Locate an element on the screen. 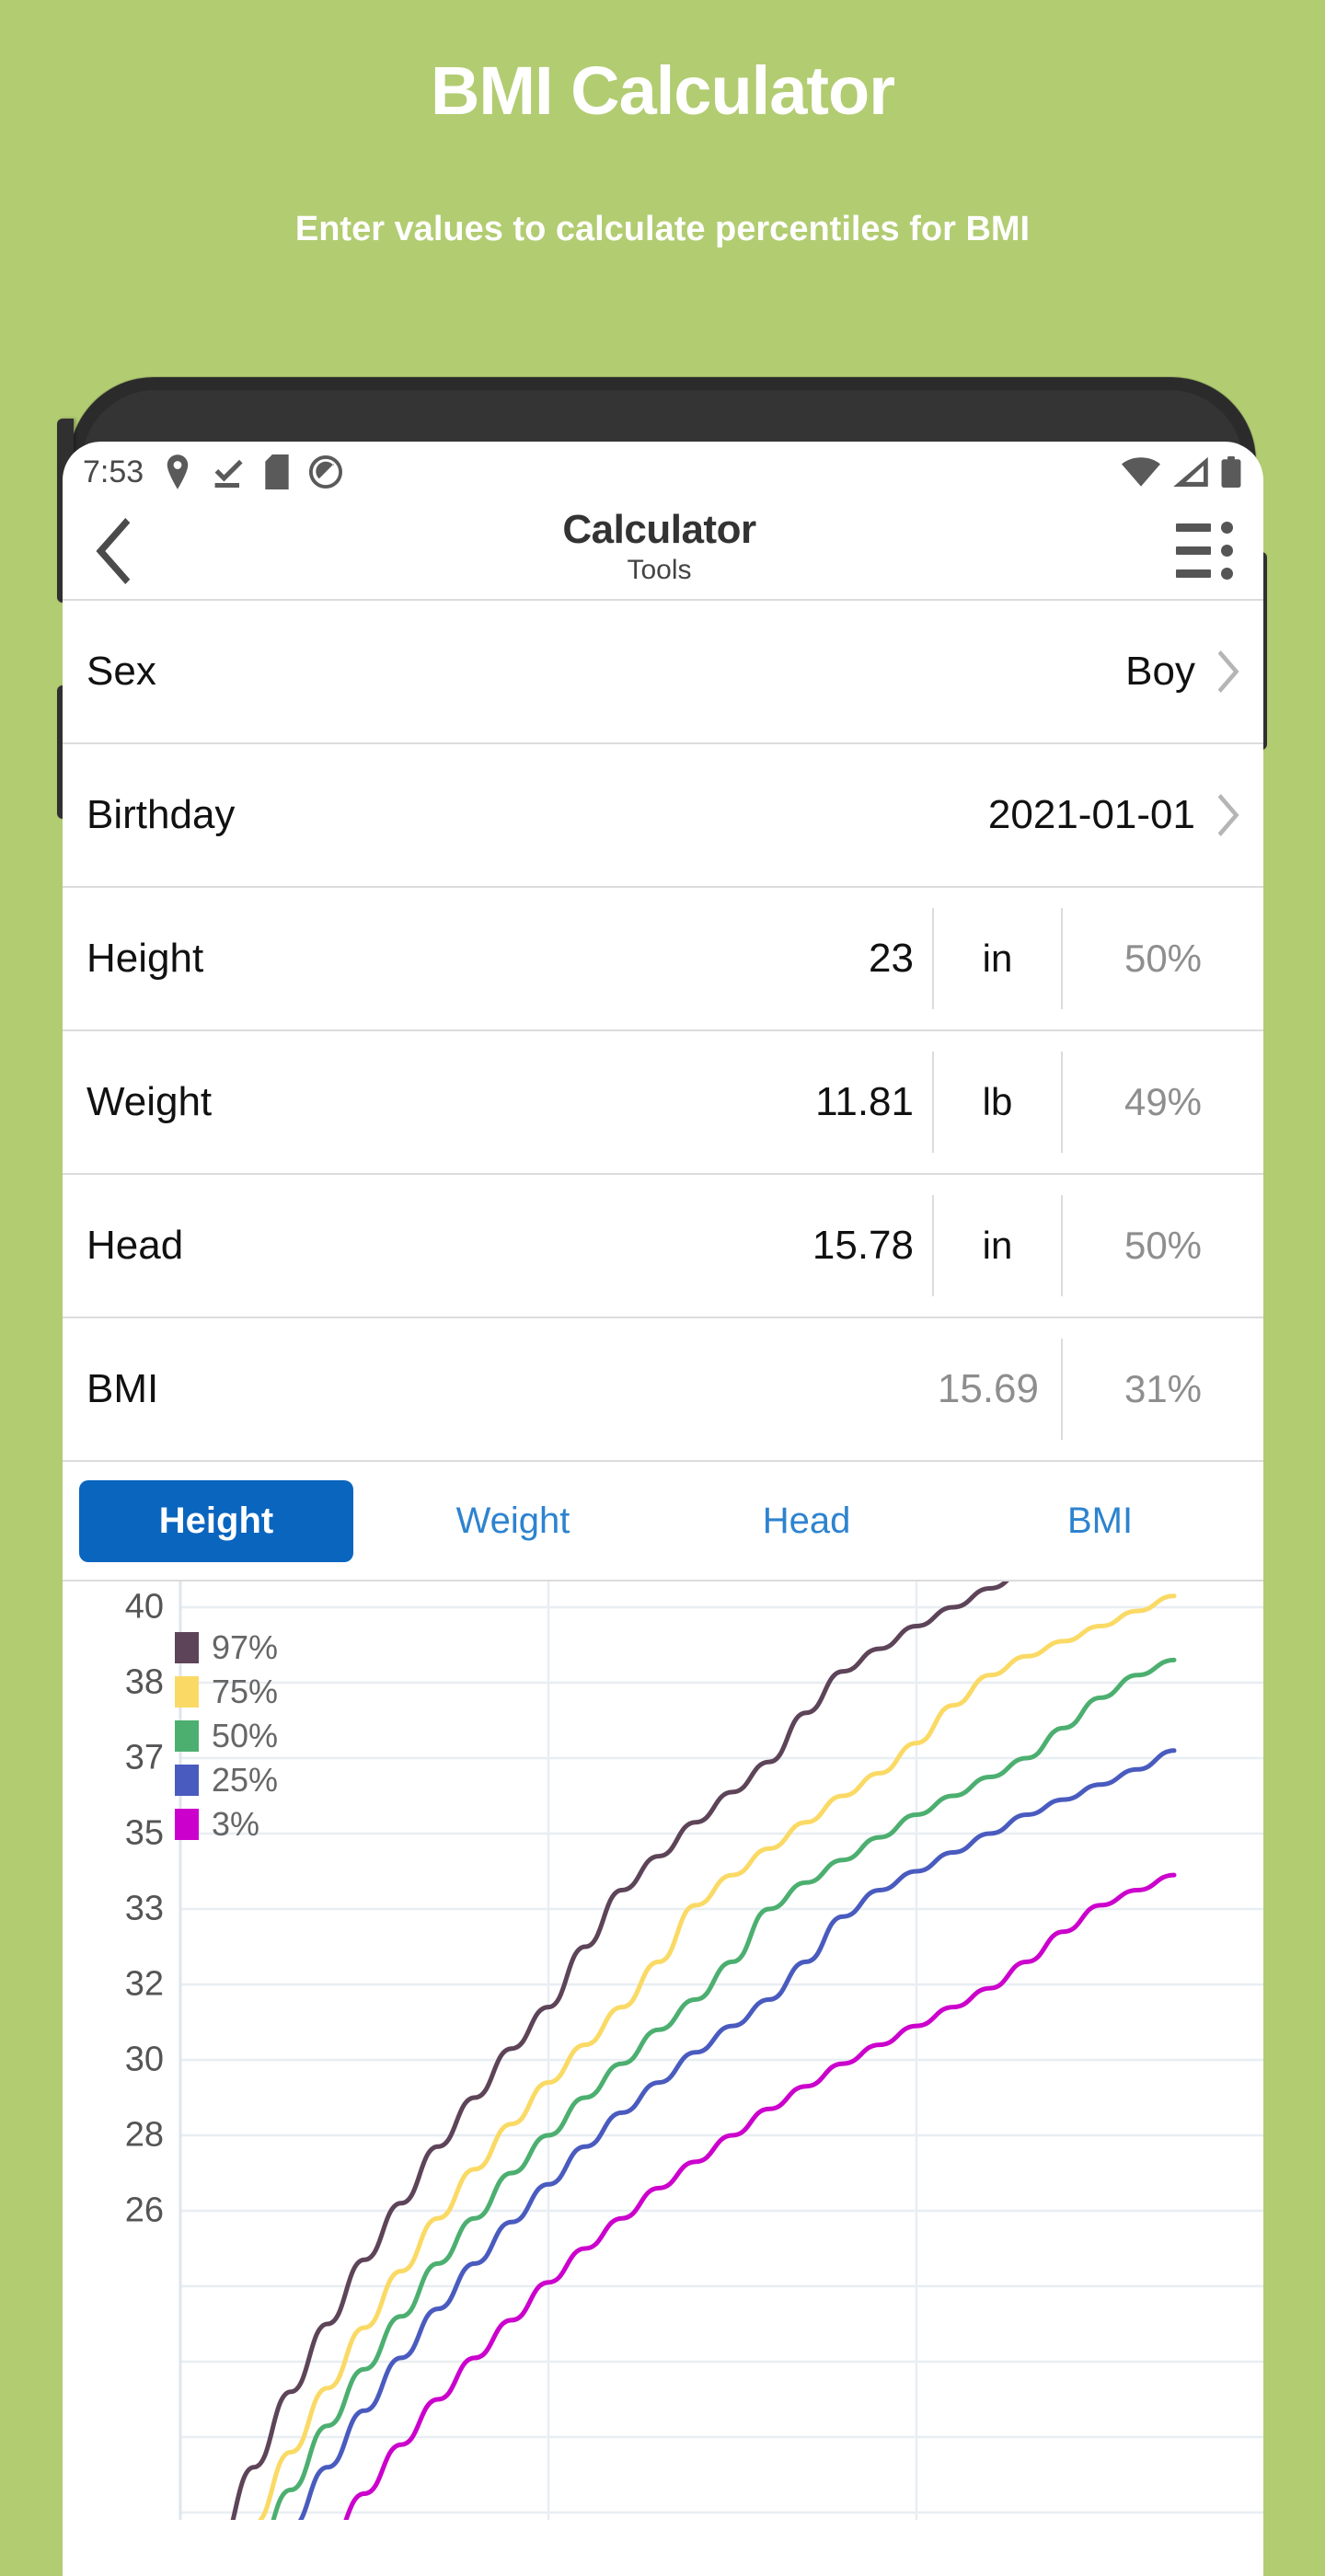 The height and width of the screenshot is (2576, 1325). chart-ytick-label: 40 is located at coordinates (144, 1607).